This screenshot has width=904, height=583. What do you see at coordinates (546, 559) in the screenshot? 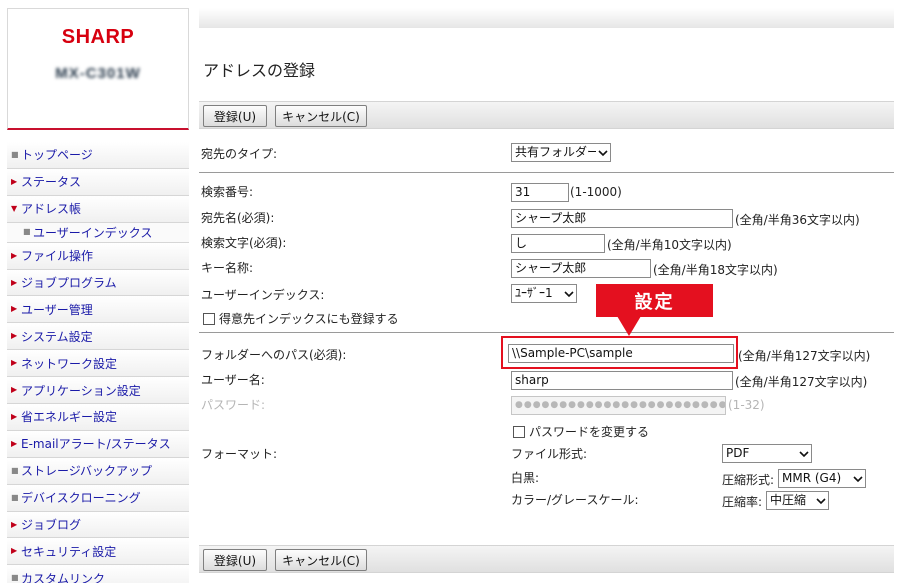
I see `toolbar-bottom: 登録(U) キャンセル(C)` at bounding box center [546, 559].